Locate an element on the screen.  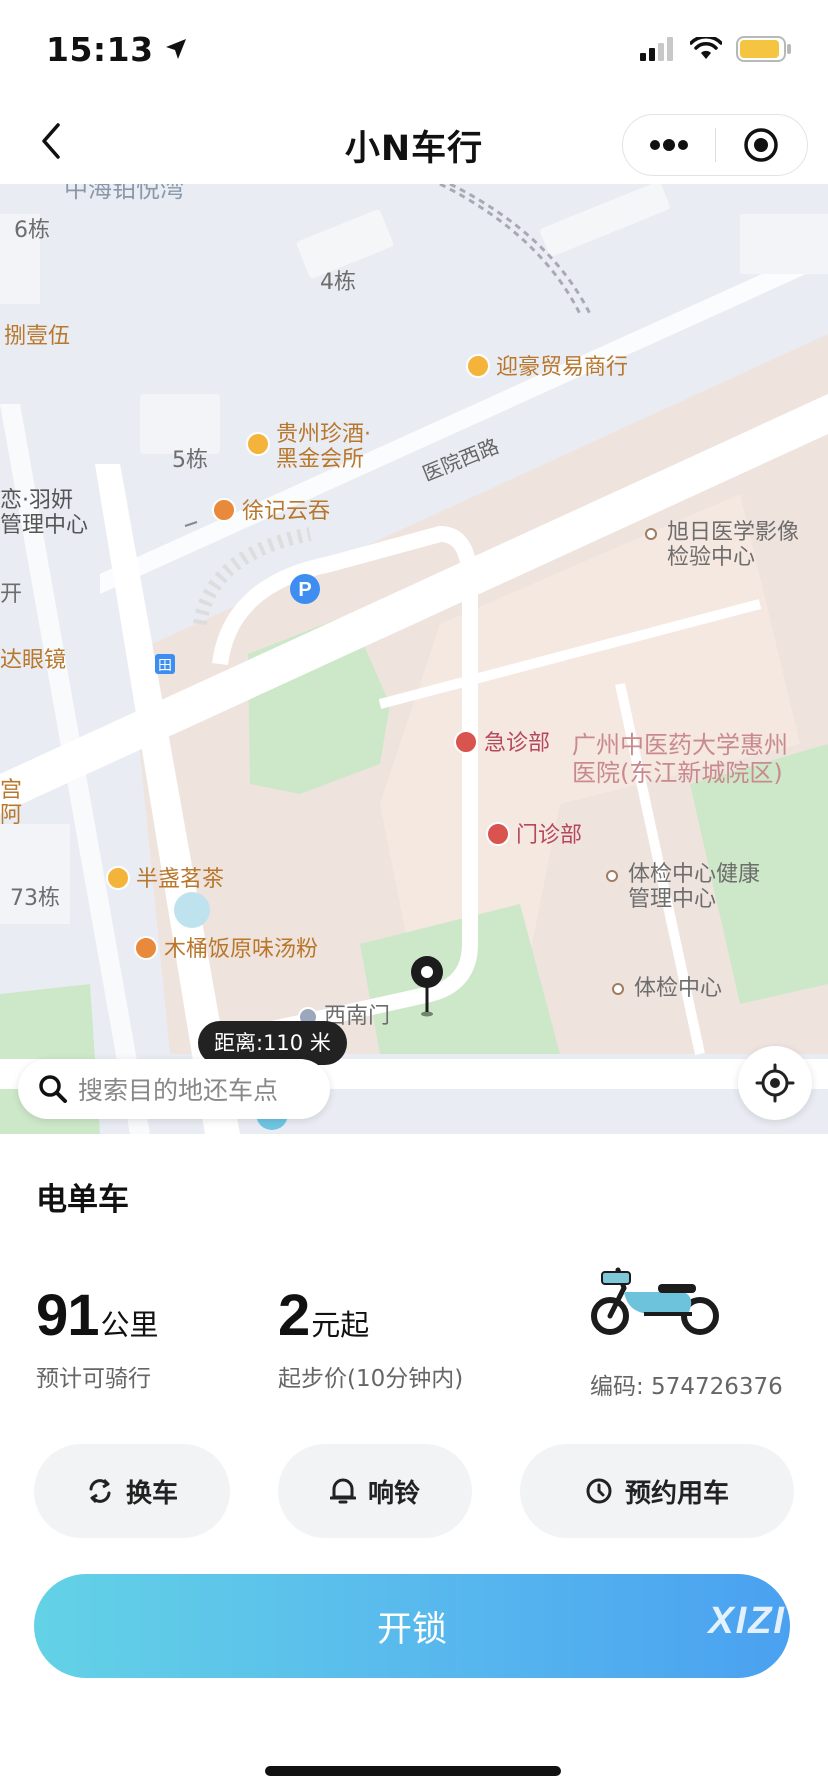
poi-tijian-label: 体检中心 is located at coordinates (678, 988).